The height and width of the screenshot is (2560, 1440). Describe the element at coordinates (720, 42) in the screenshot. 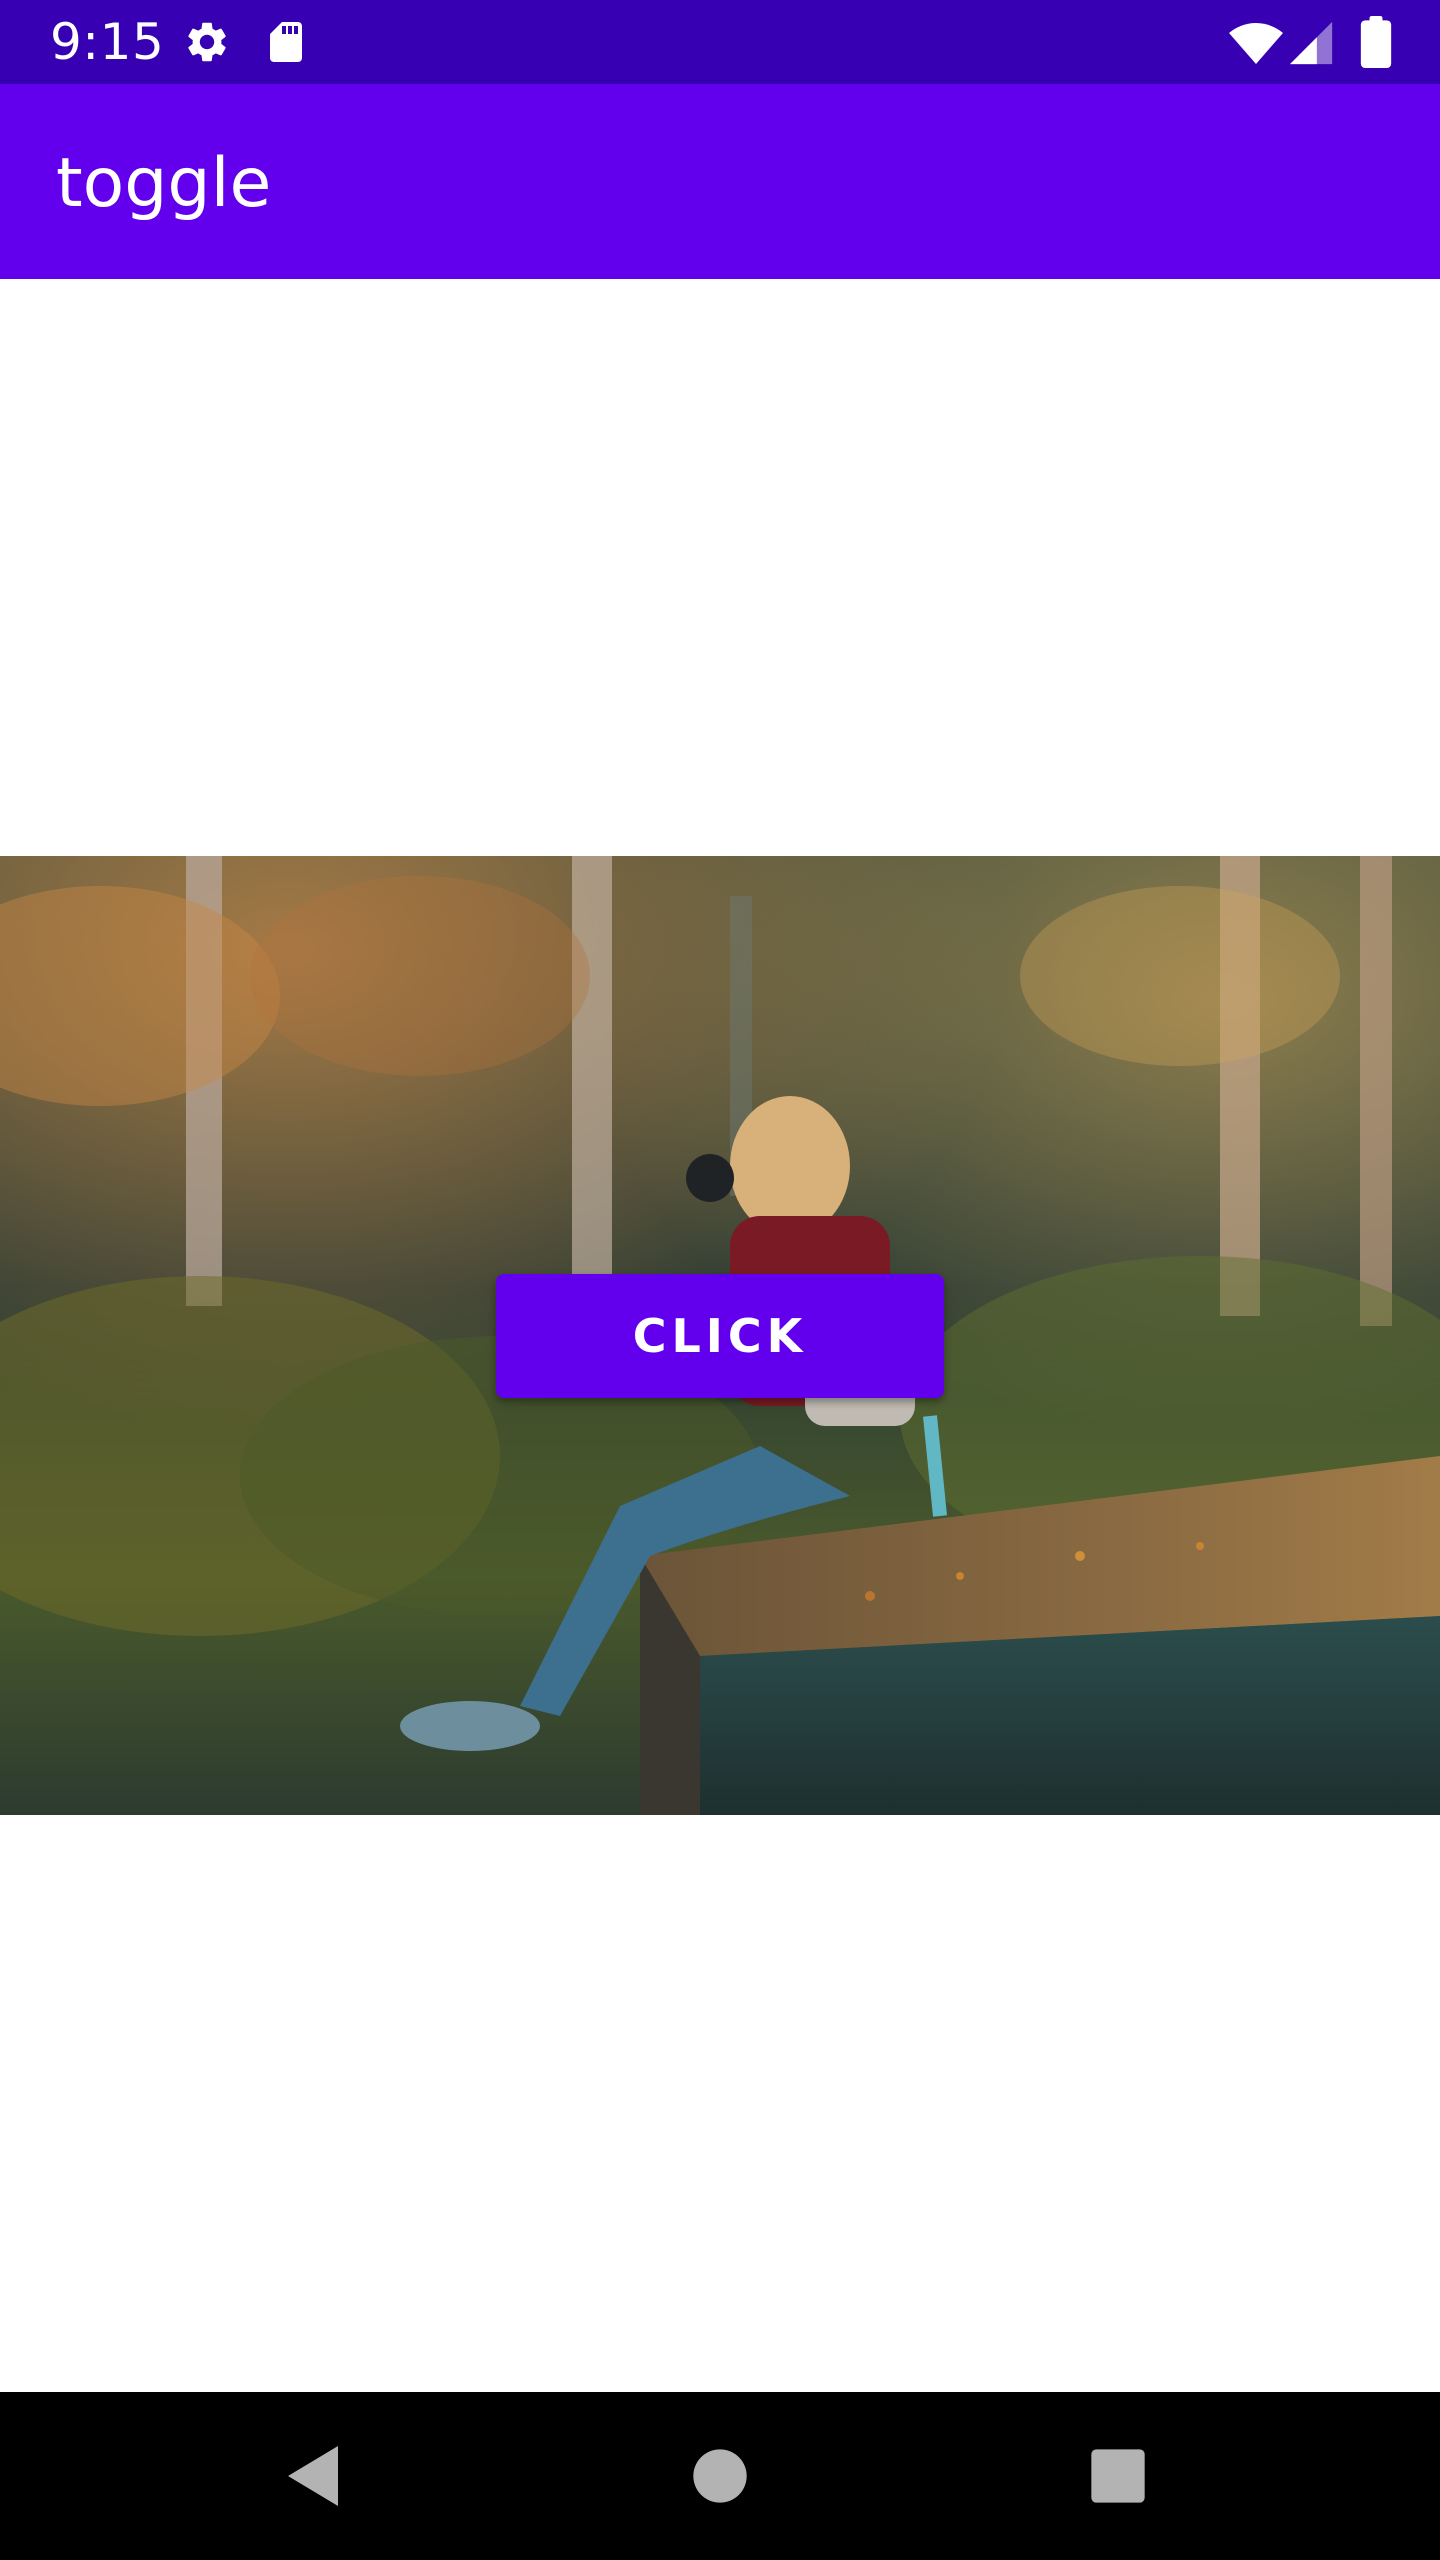

I see `status-bar: 9:15` at that location.